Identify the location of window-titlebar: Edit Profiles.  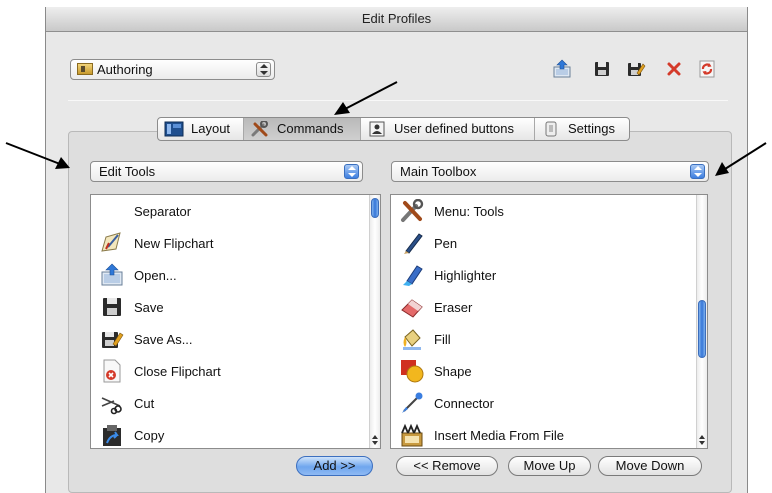
(396, 19).